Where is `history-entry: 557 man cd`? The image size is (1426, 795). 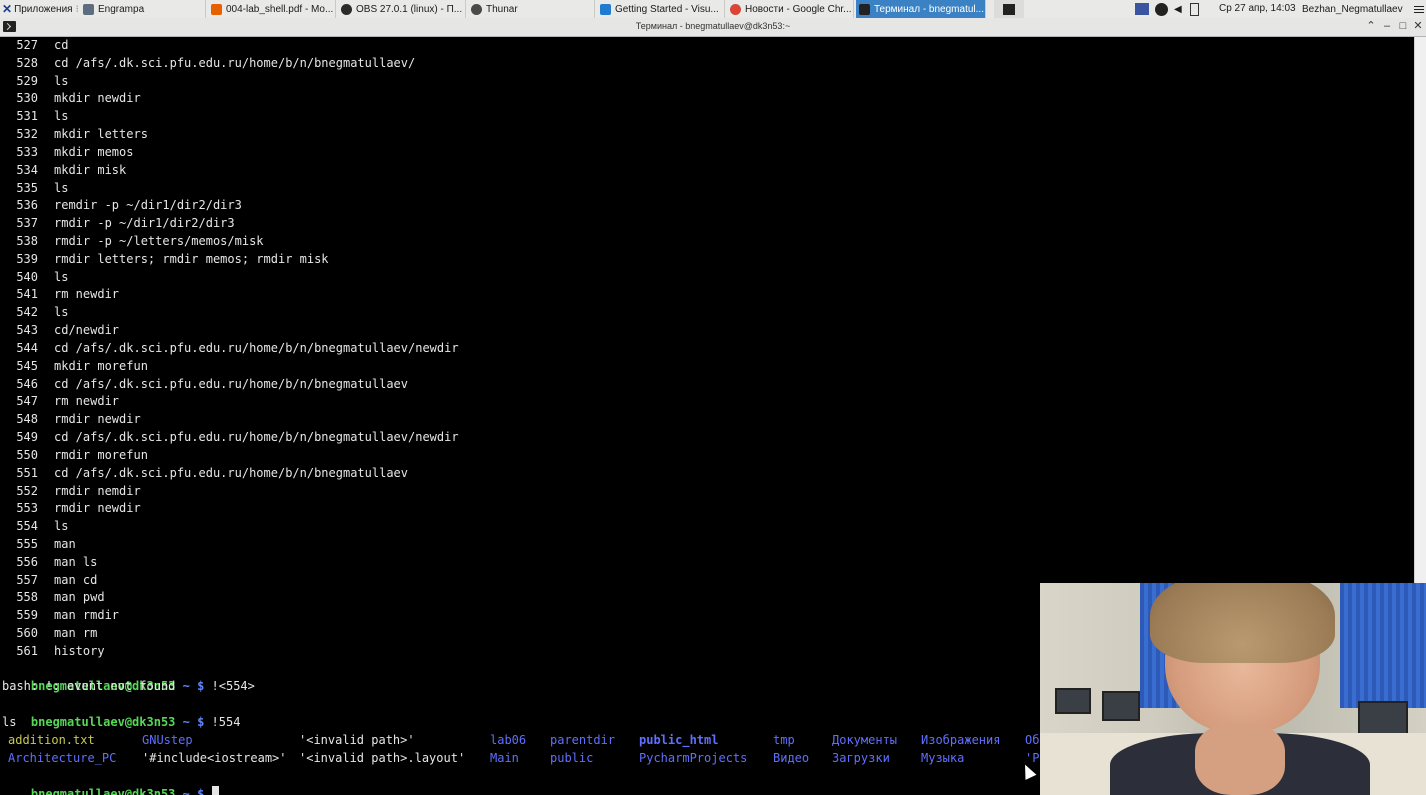
history-entry: 557 man cd is located at coordinates (49, 581).